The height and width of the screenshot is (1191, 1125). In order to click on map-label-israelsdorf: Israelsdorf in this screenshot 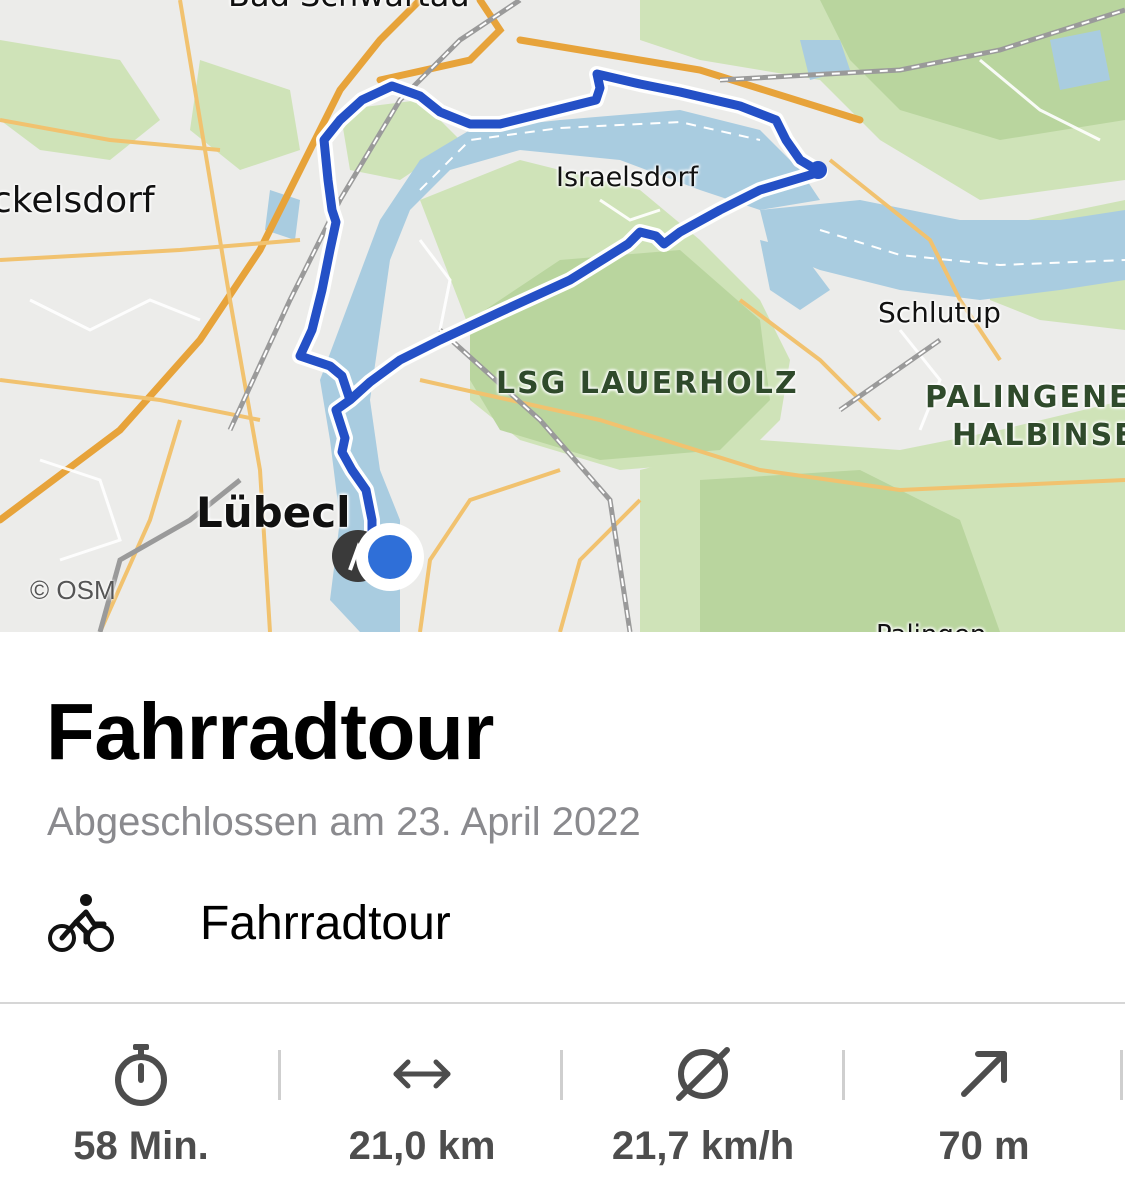, I will do `click(627, 177)`.